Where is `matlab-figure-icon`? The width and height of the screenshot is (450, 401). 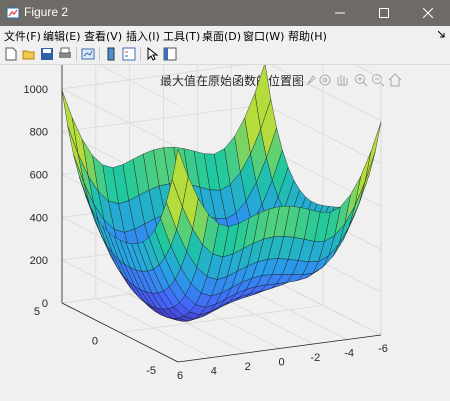 matlab-figure-icon is located at coordinates (13, 13).